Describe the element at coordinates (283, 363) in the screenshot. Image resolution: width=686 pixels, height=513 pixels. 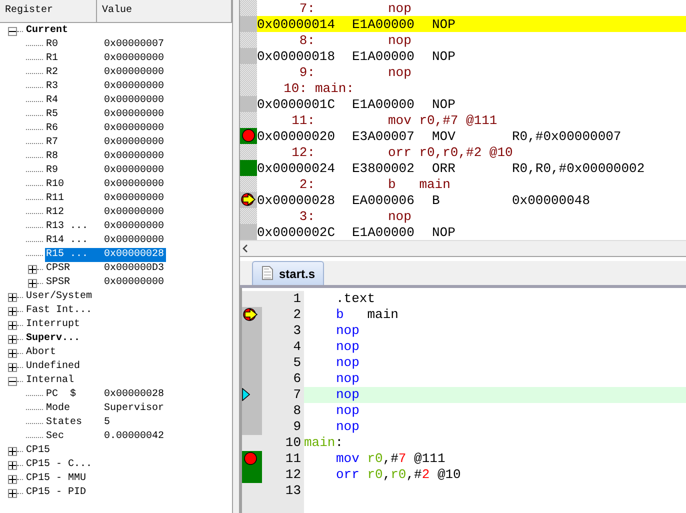
I see `line-number: 5` at that location.